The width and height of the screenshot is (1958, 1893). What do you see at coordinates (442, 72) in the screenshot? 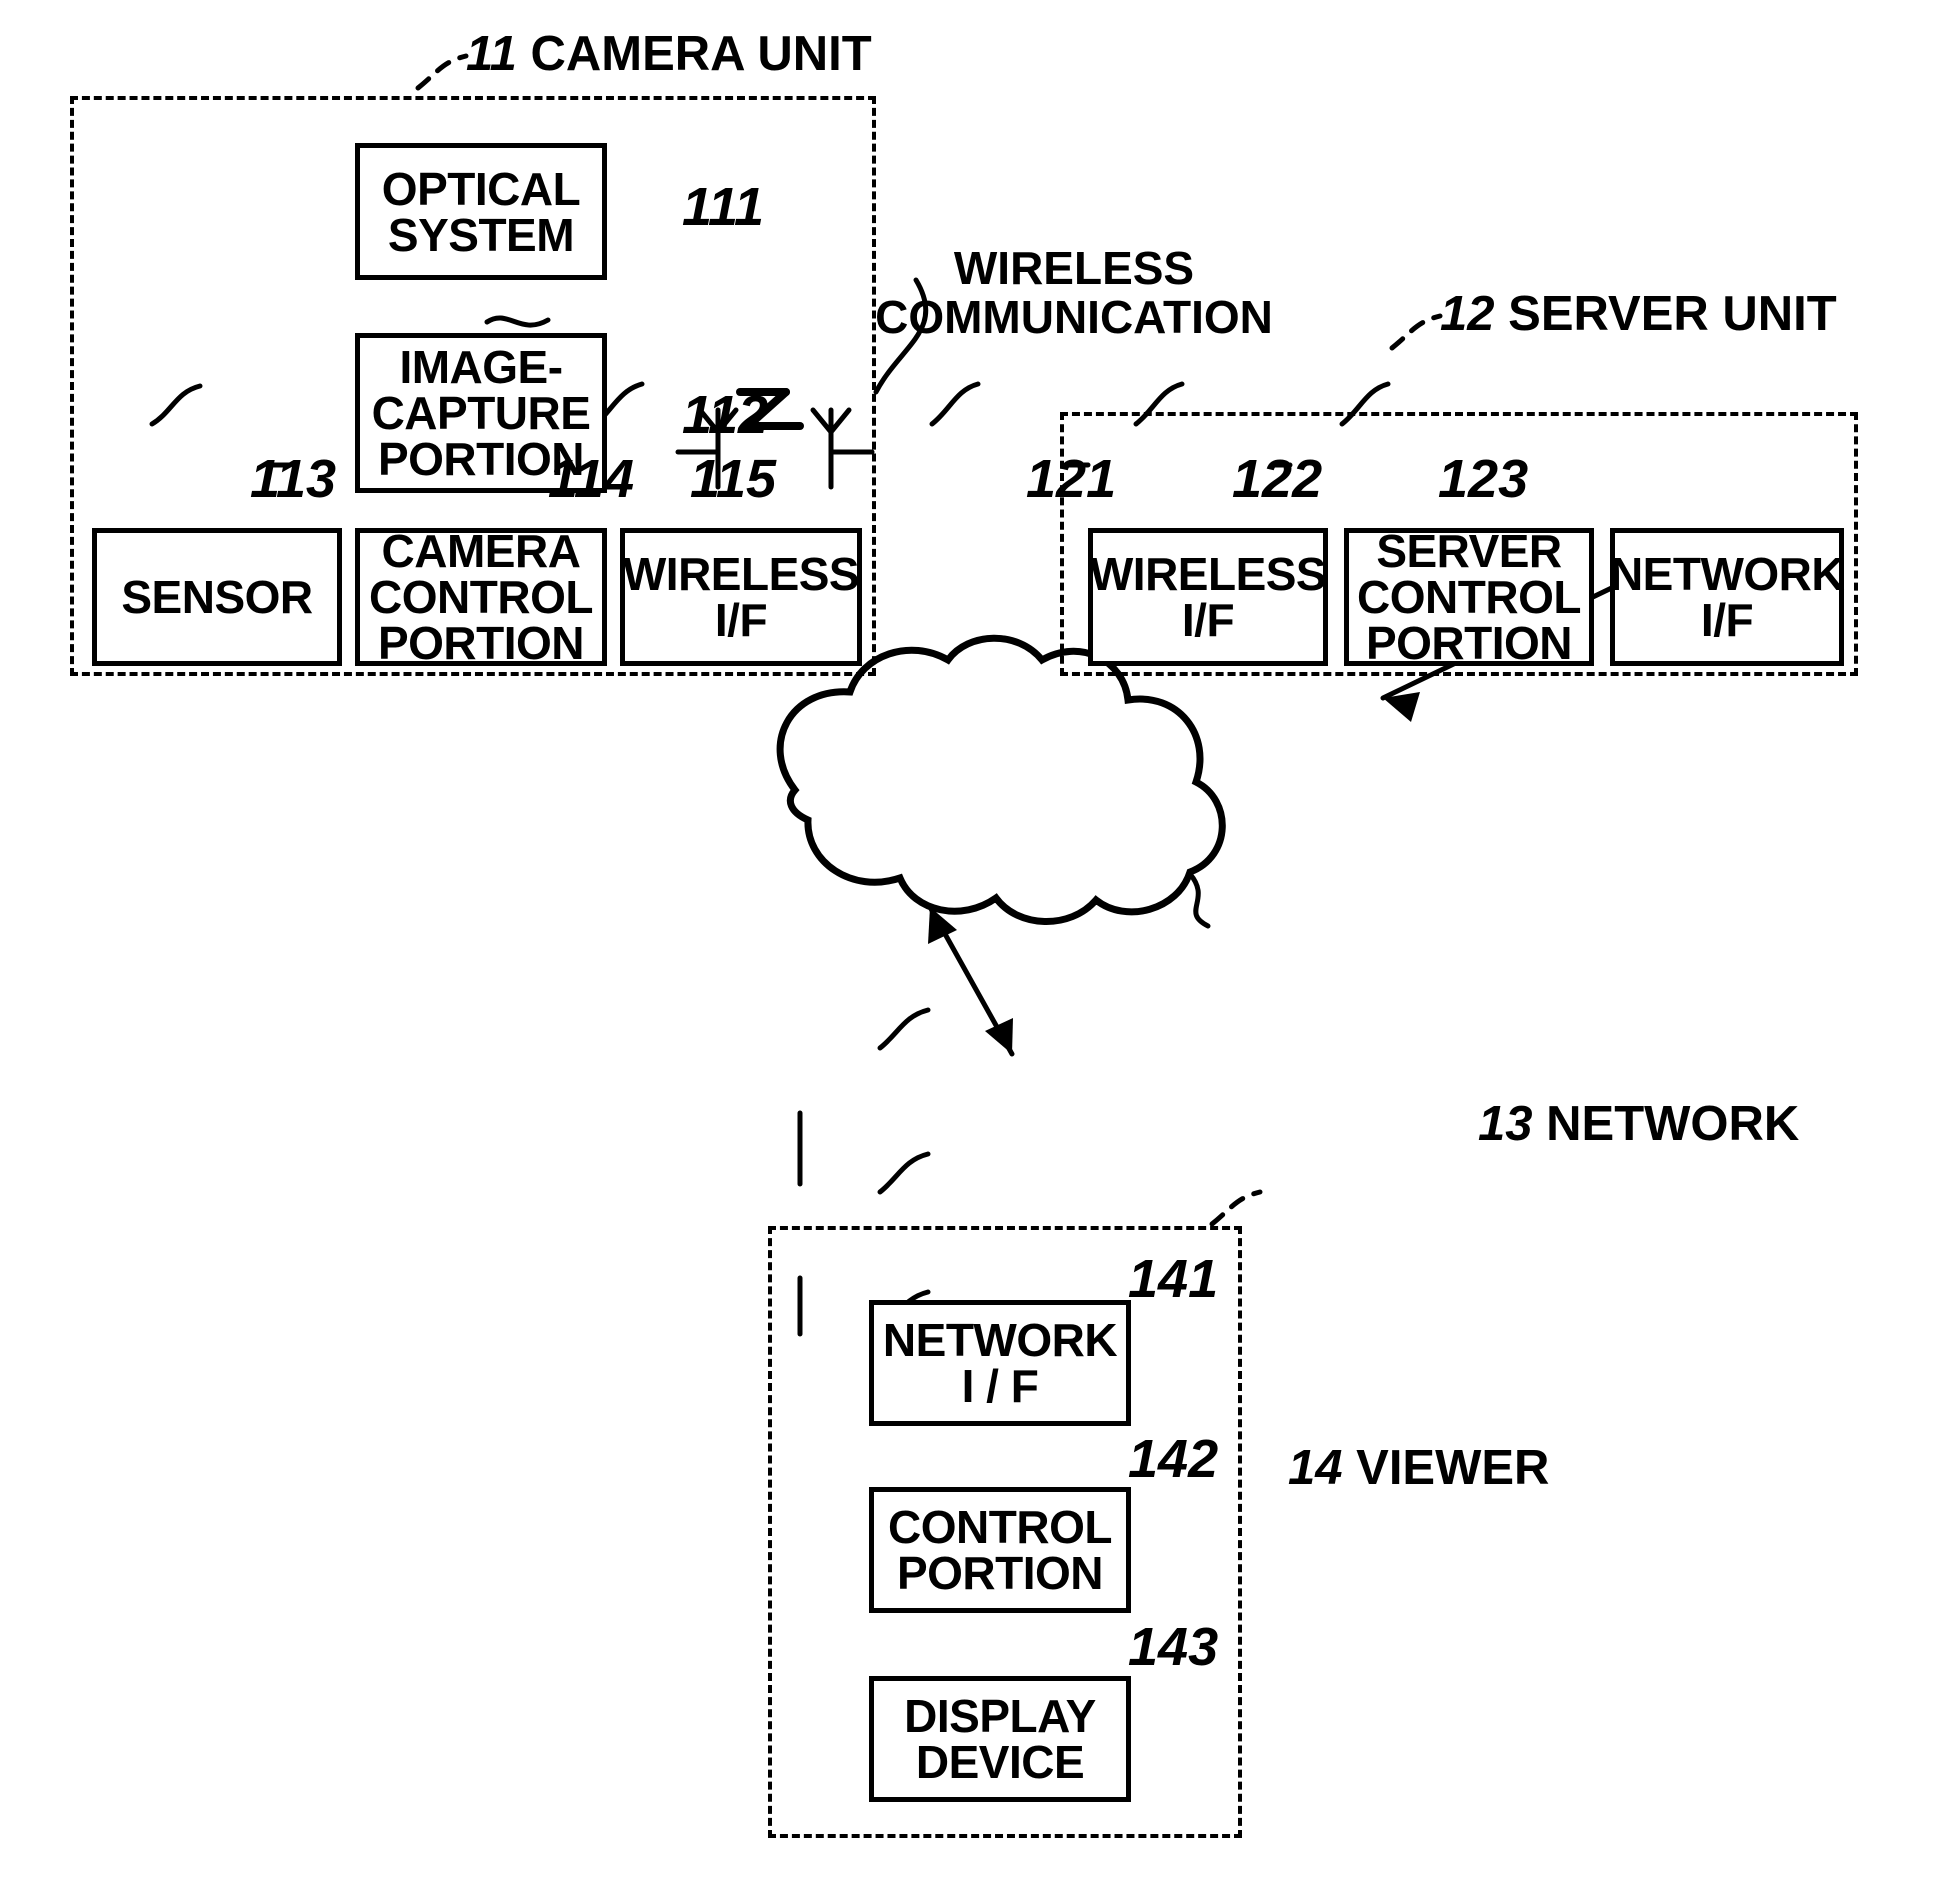
I see `leader-11-unit` at bounding box center [442, 72].